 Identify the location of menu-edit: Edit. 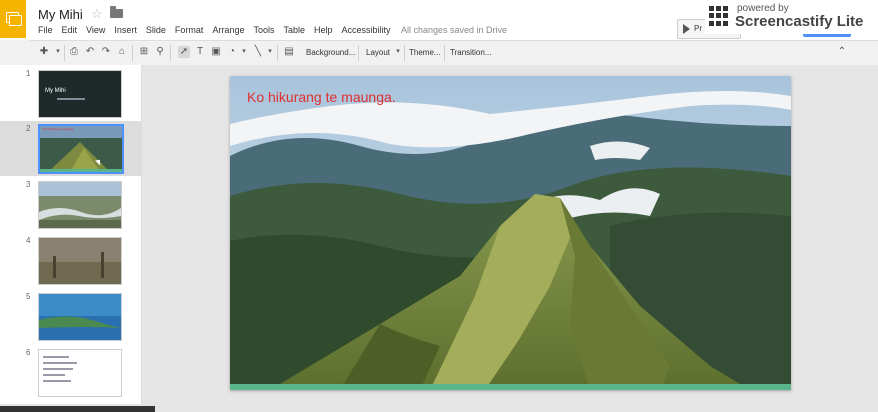
(70, 30).